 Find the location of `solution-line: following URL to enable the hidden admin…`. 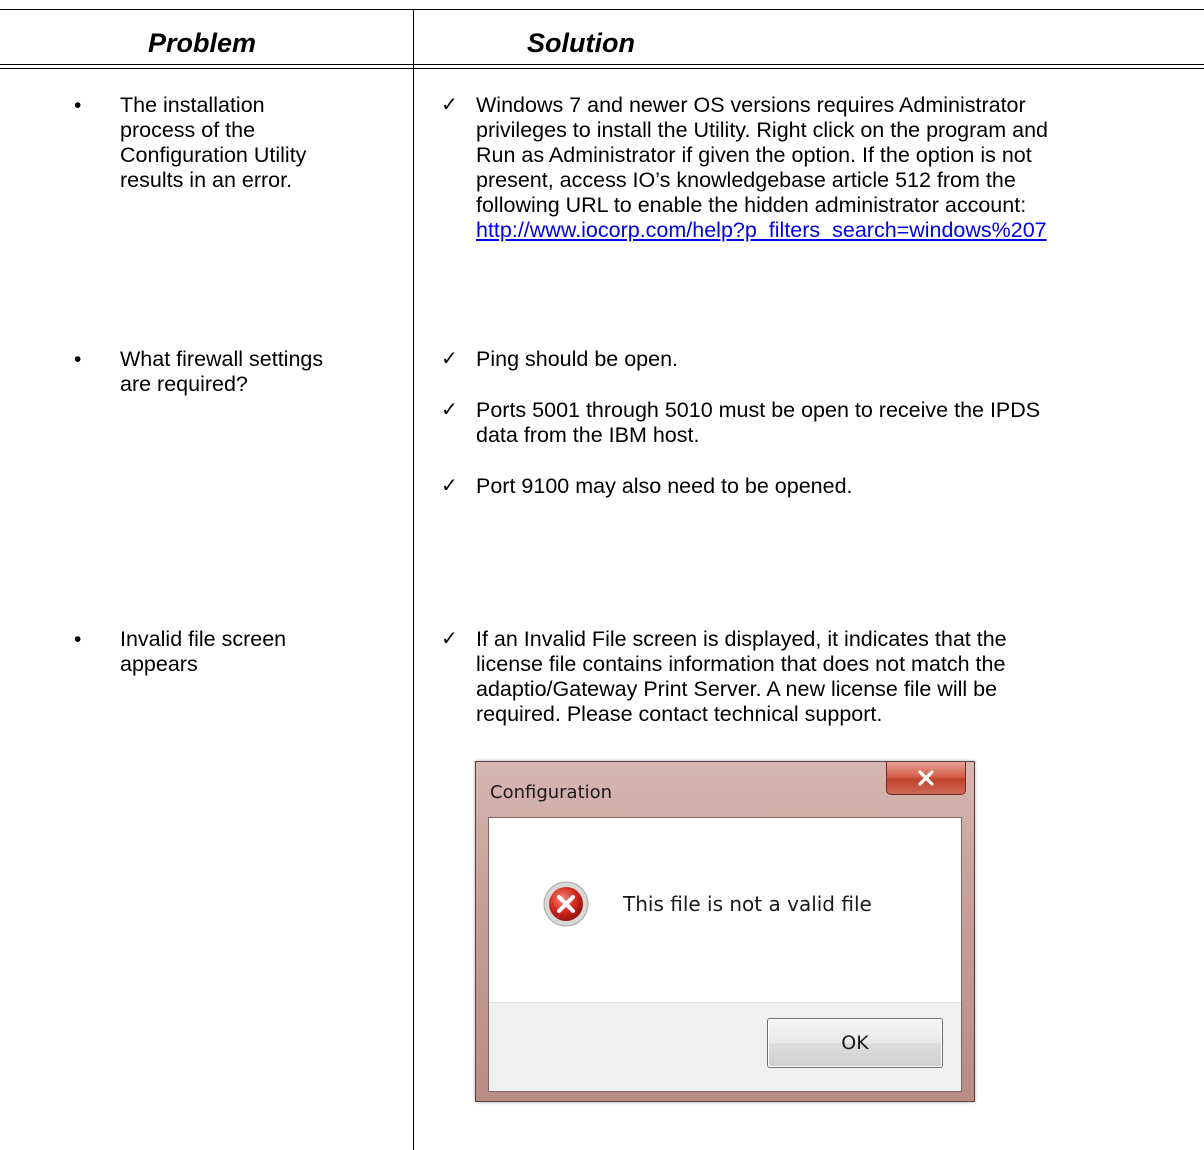

solution-line: following URL to enable the hidden admin… is located at coordinates (751, 205).